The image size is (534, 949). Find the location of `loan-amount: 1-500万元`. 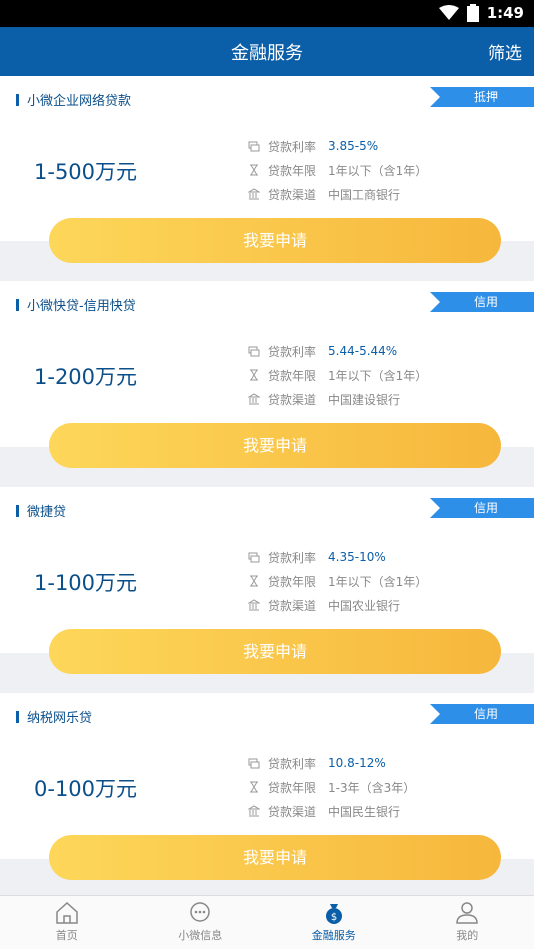

loan-amount: 1-500万元 is located at coordinates (86, 172).